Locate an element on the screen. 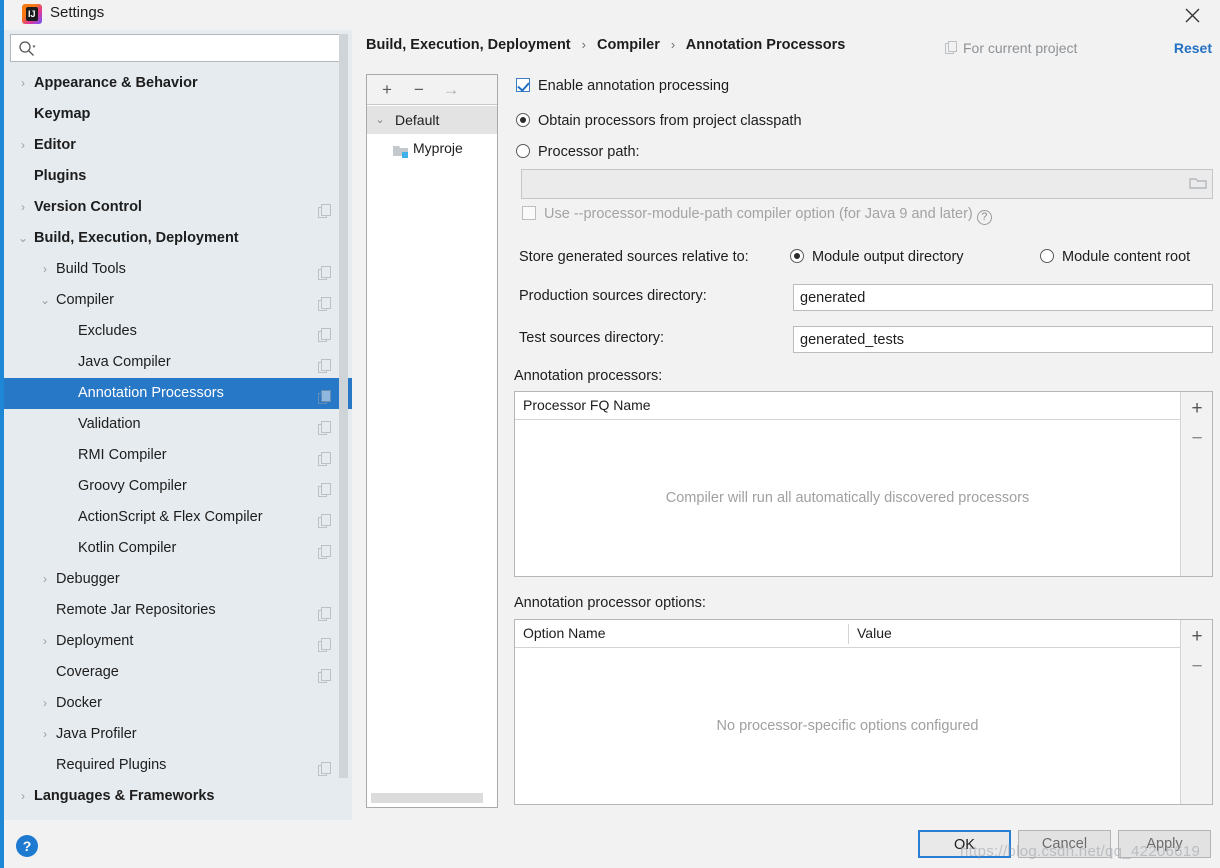 The image size is (1220, 868). search-icon is located at coordinates (27, 49).